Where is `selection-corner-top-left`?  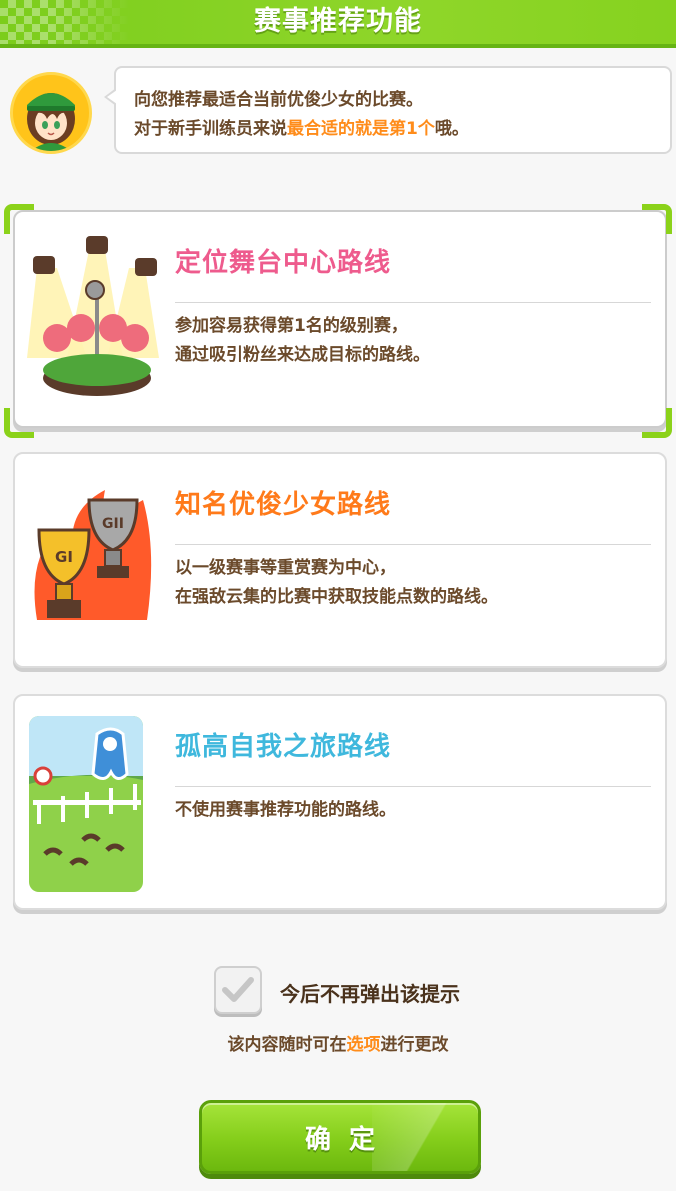
selection-corner-top-left is located at coordinates (19, 219).